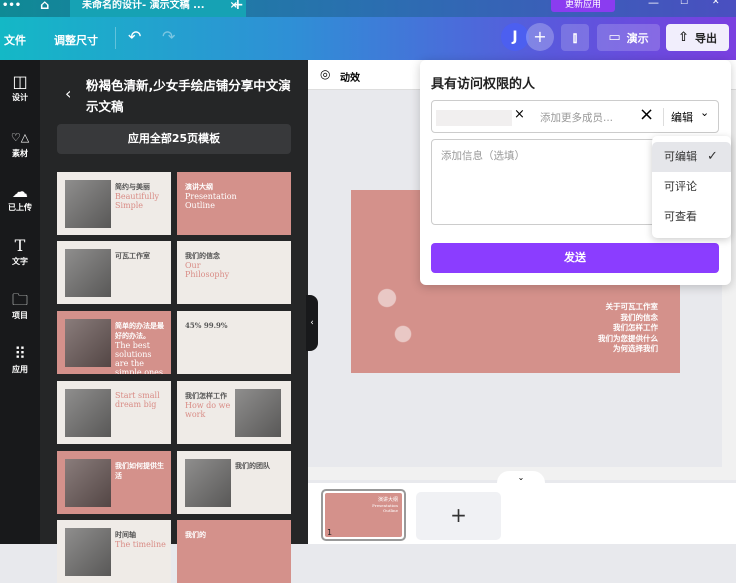 Image resolution: width=736 pixels, height=583 pixels. Describe the element at coordinates (11, 5) in the screenshot. I see `ellipsis-icon: •••` at that location.